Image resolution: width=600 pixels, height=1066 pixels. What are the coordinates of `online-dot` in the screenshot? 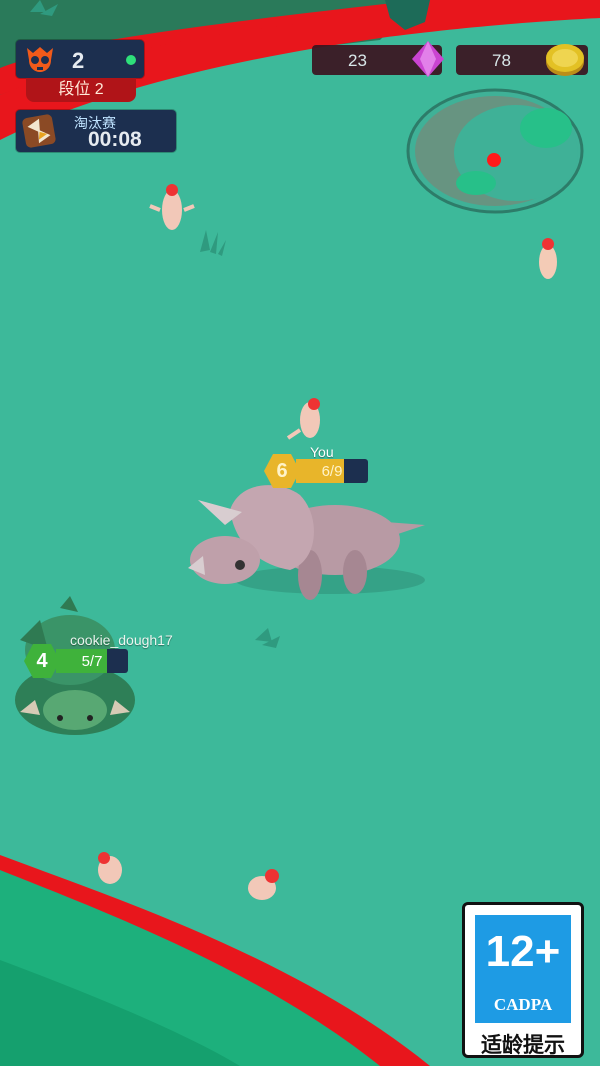 It's located at (131, 60).